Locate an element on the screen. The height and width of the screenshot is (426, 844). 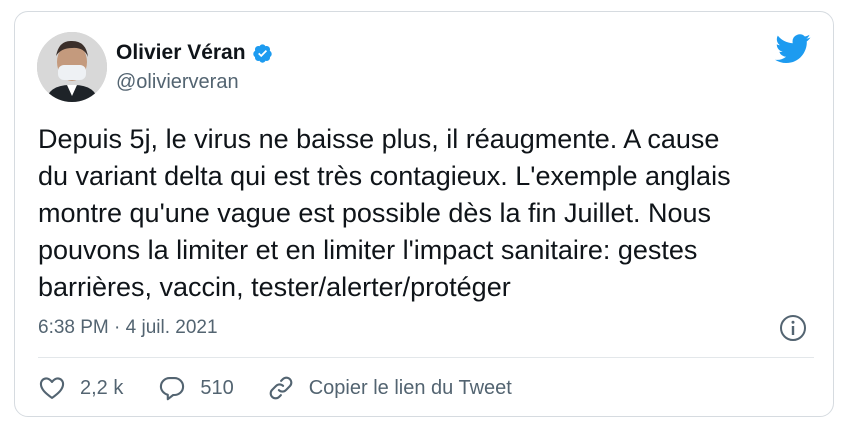
speech-bubble-icon is located at coordinates (172, 389).